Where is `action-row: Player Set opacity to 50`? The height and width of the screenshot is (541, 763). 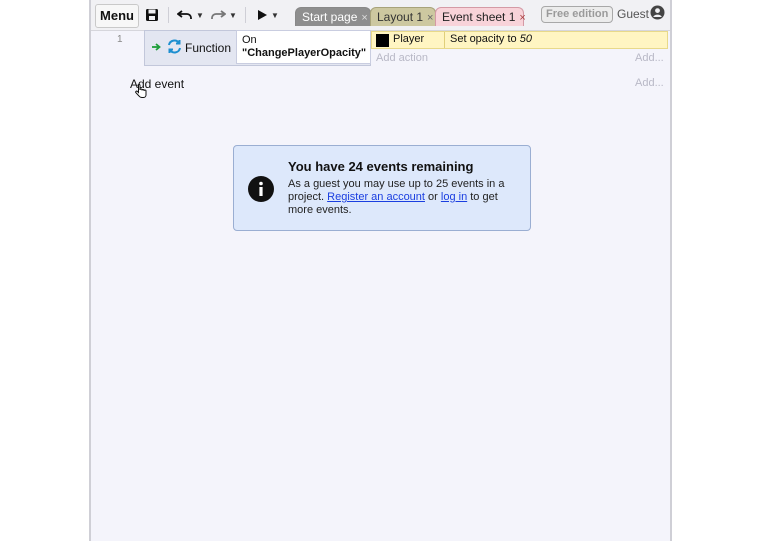
action-row: Player Set opacity to 50 is located at coordinates (519, 40).